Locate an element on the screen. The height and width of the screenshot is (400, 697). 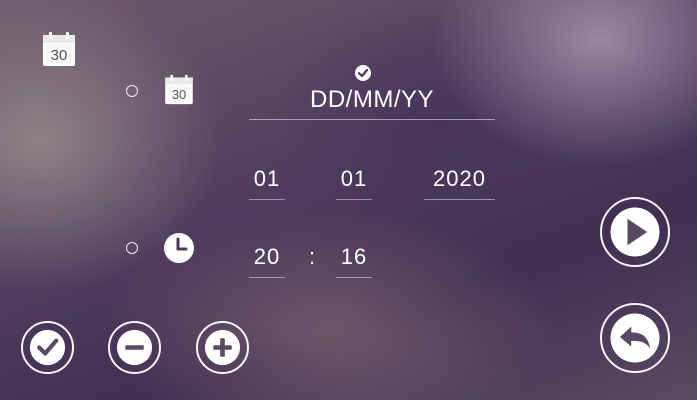
day-underline is located at coordinates (267, 199).